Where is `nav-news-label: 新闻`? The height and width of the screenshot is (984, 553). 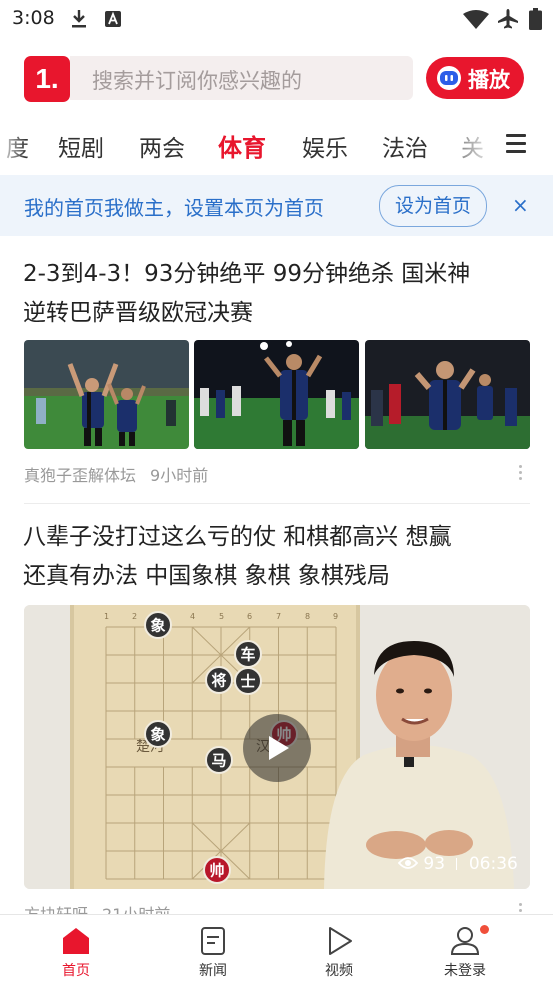 nav-news-label: 新闻 is located at coordinates (213, 971).